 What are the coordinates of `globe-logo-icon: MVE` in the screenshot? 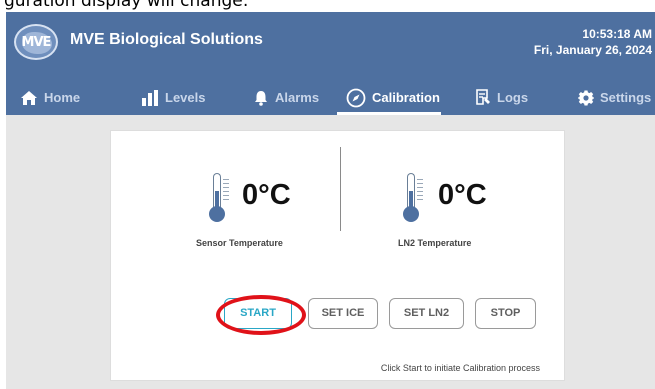 It's located at (36, 42).